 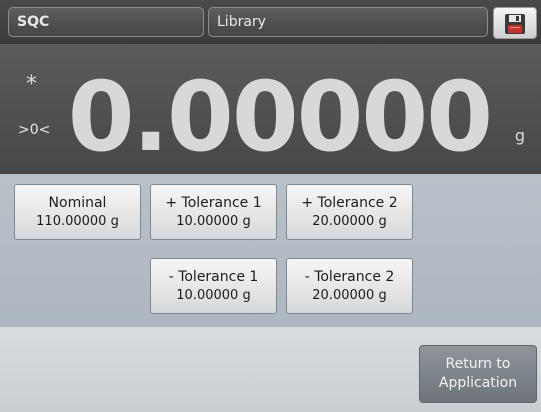 I want to click on floppy-disk-icon, so click(x=515, y=24).